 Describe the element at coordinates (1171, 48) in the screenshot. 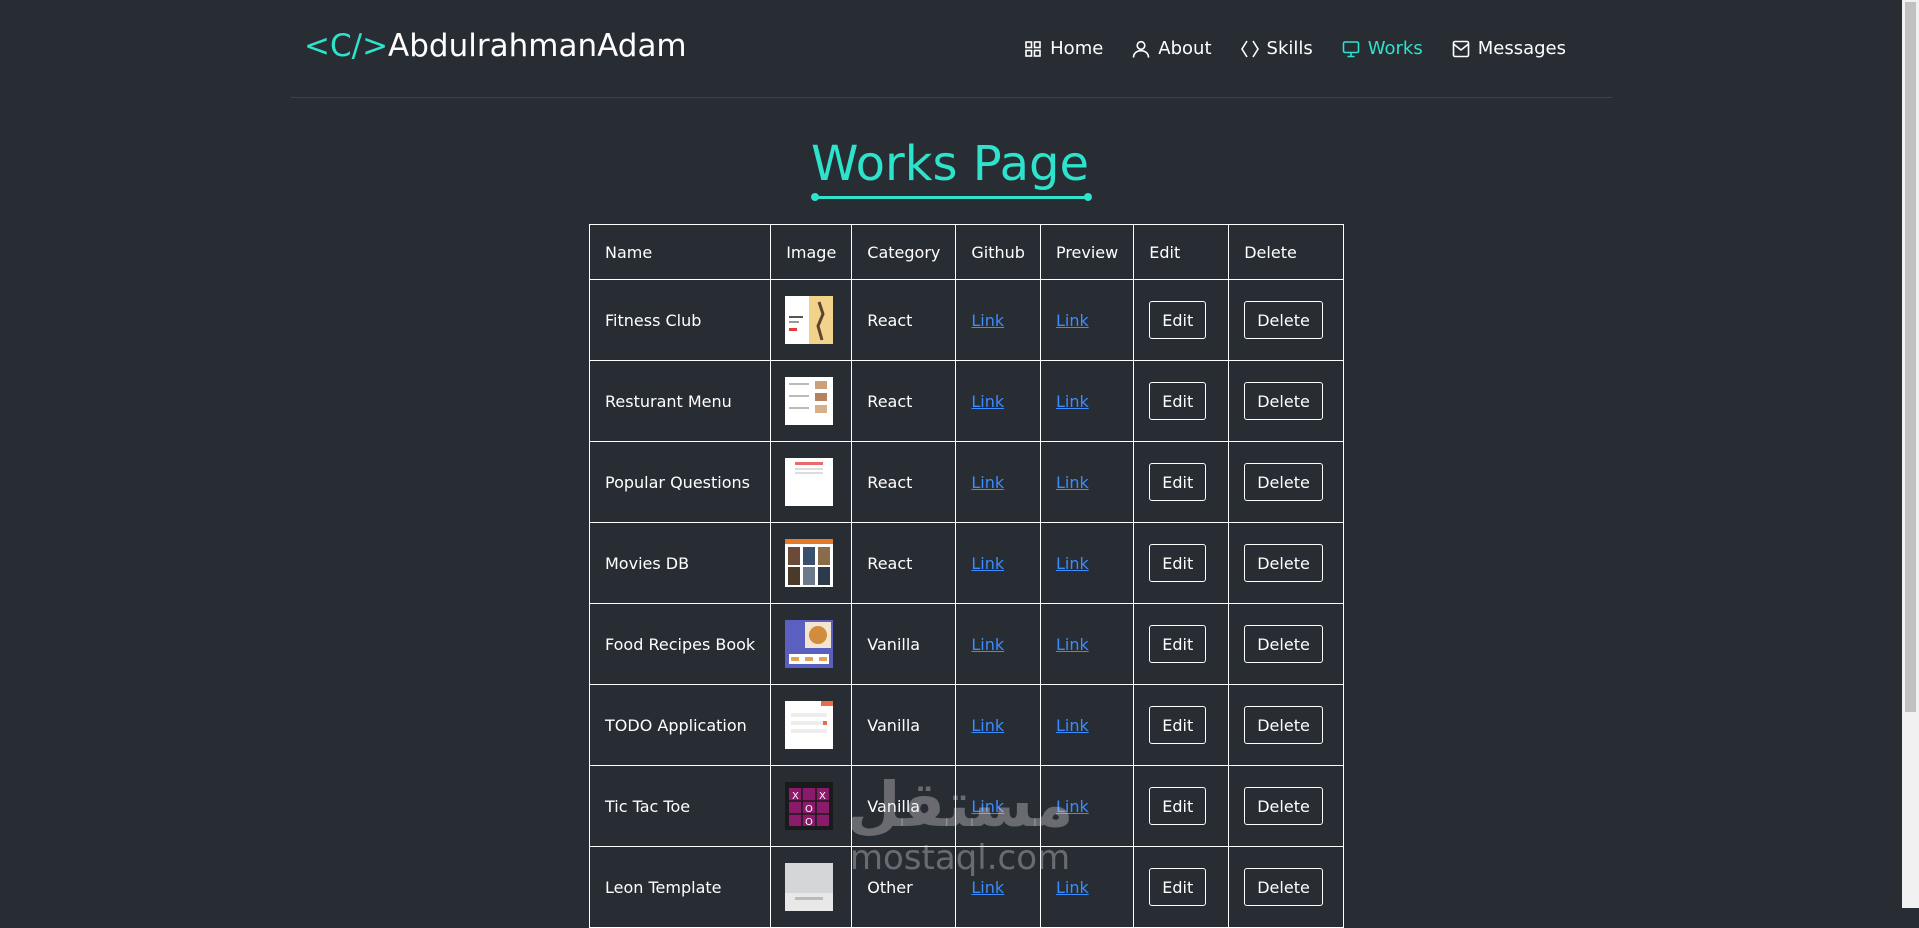

I see `nav-item-about: About` at that location.